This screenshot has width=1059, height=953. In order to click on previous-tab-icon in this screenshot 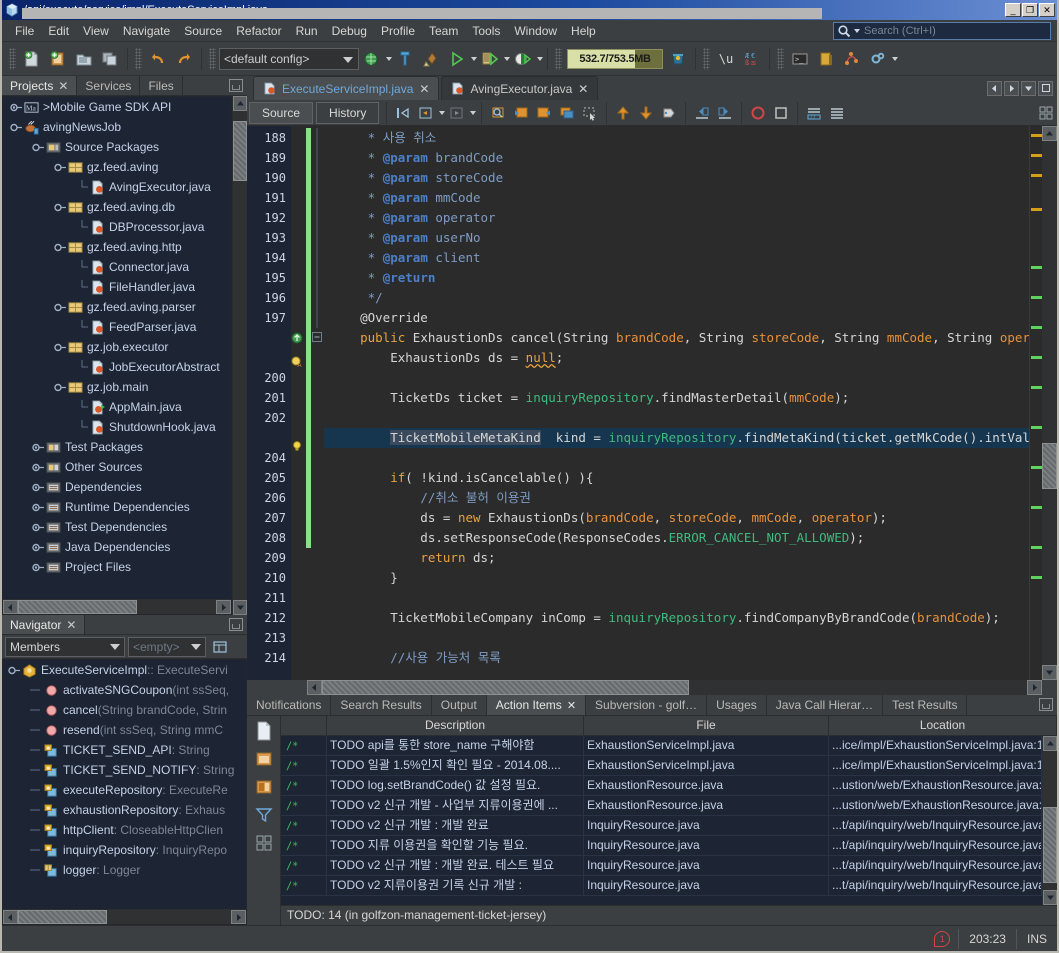, I will do `click(994, 88)`.